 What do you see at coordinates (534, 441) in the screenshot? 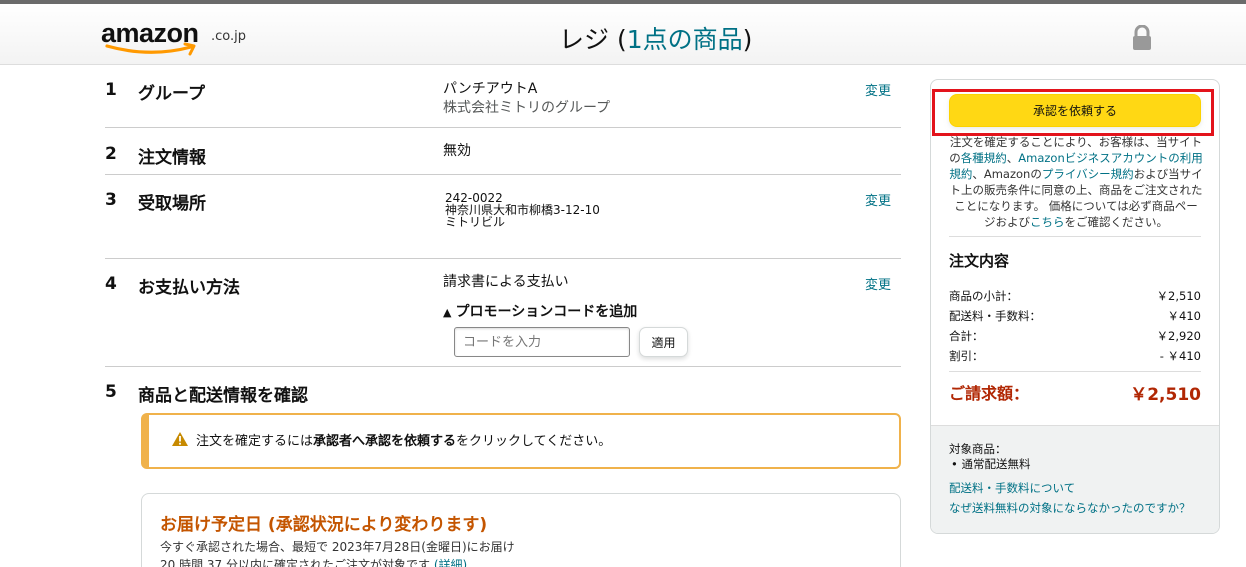
I see `alert-text-post: をクリックしてください。` at bounding box center [534, 441].